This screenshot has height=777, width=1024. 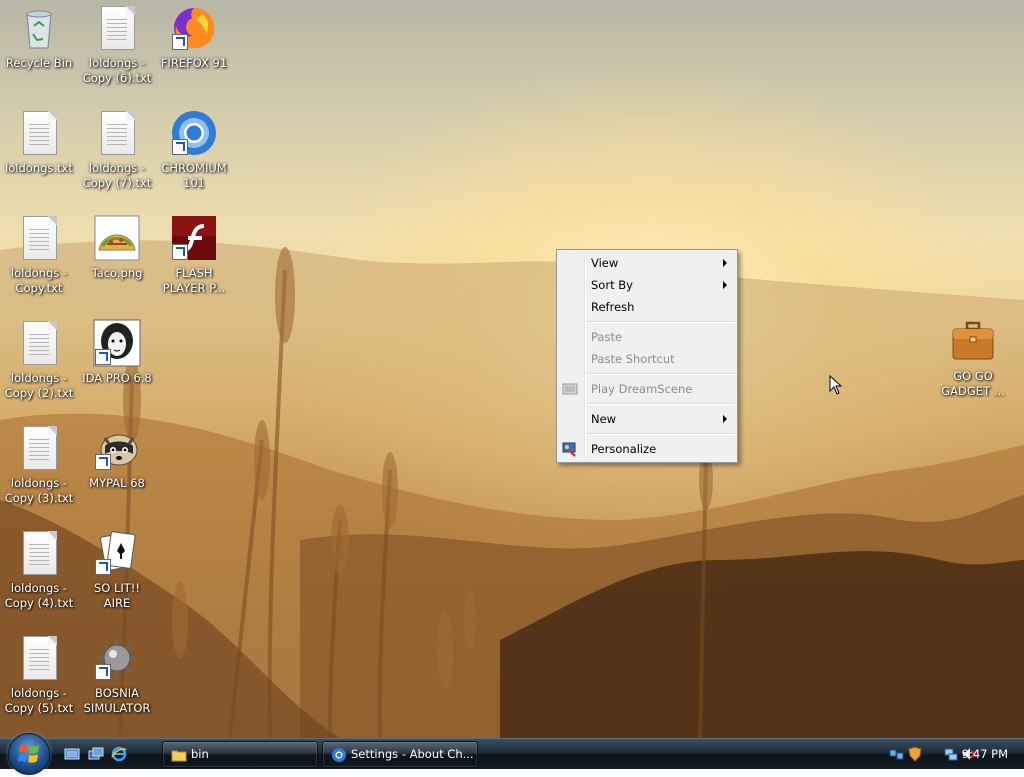 What do you see at coordinates (607, 337) in the screenshot?
I see `menu-item-label: Paste` at bounding box center [607, 337].